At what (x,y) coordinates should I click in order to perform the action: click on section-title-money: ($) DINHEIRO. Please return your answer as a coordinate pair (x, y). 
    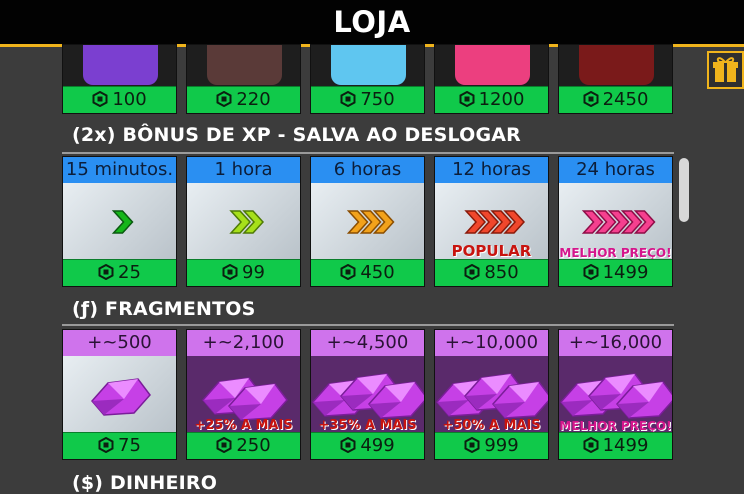
    Looking at the image, I should click on (145, 483).